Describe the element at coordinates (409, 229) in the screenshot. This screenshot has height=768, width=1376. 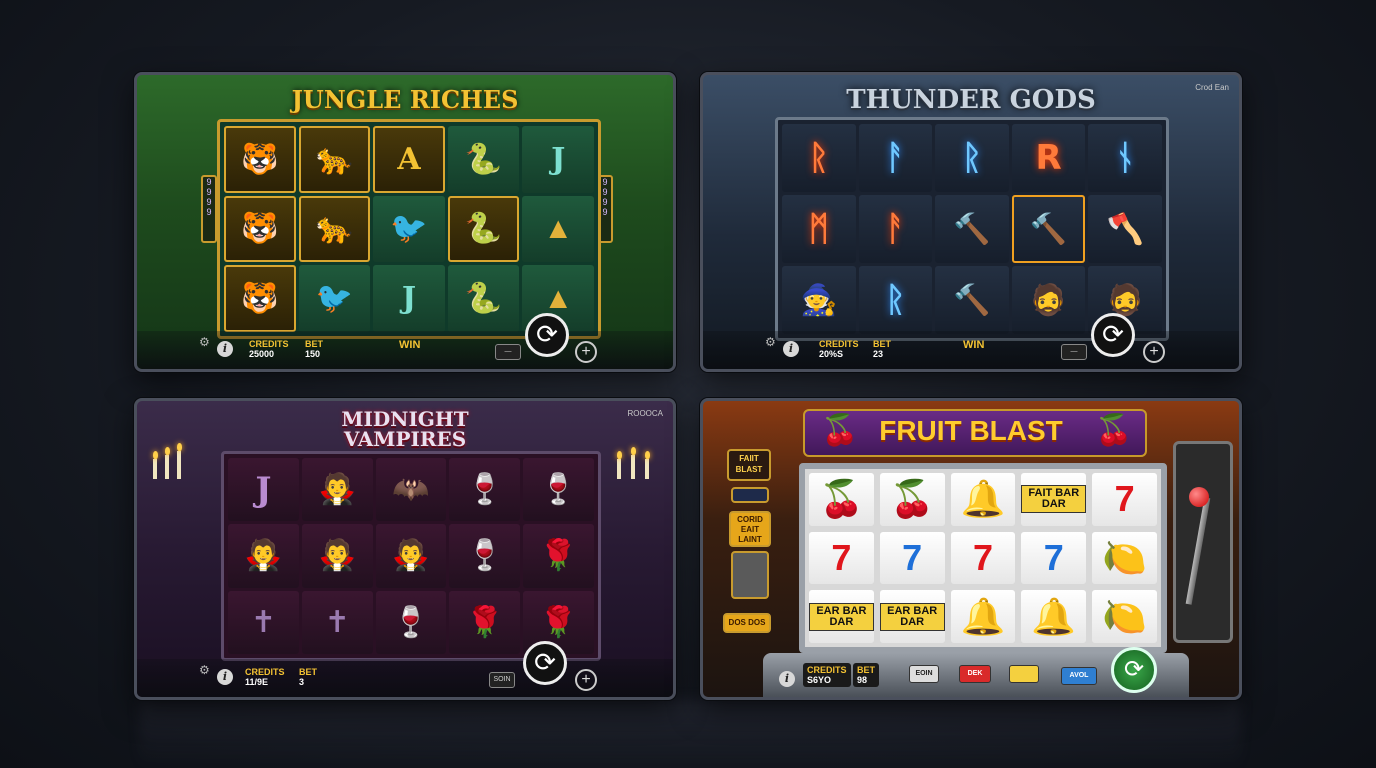
I see `reel-grid: 🐯 🐆 A 🐍 J 🐯 🐆 🐦 🐍 ▲ 🐯 🐦 J 🐍 ▲` at that location.